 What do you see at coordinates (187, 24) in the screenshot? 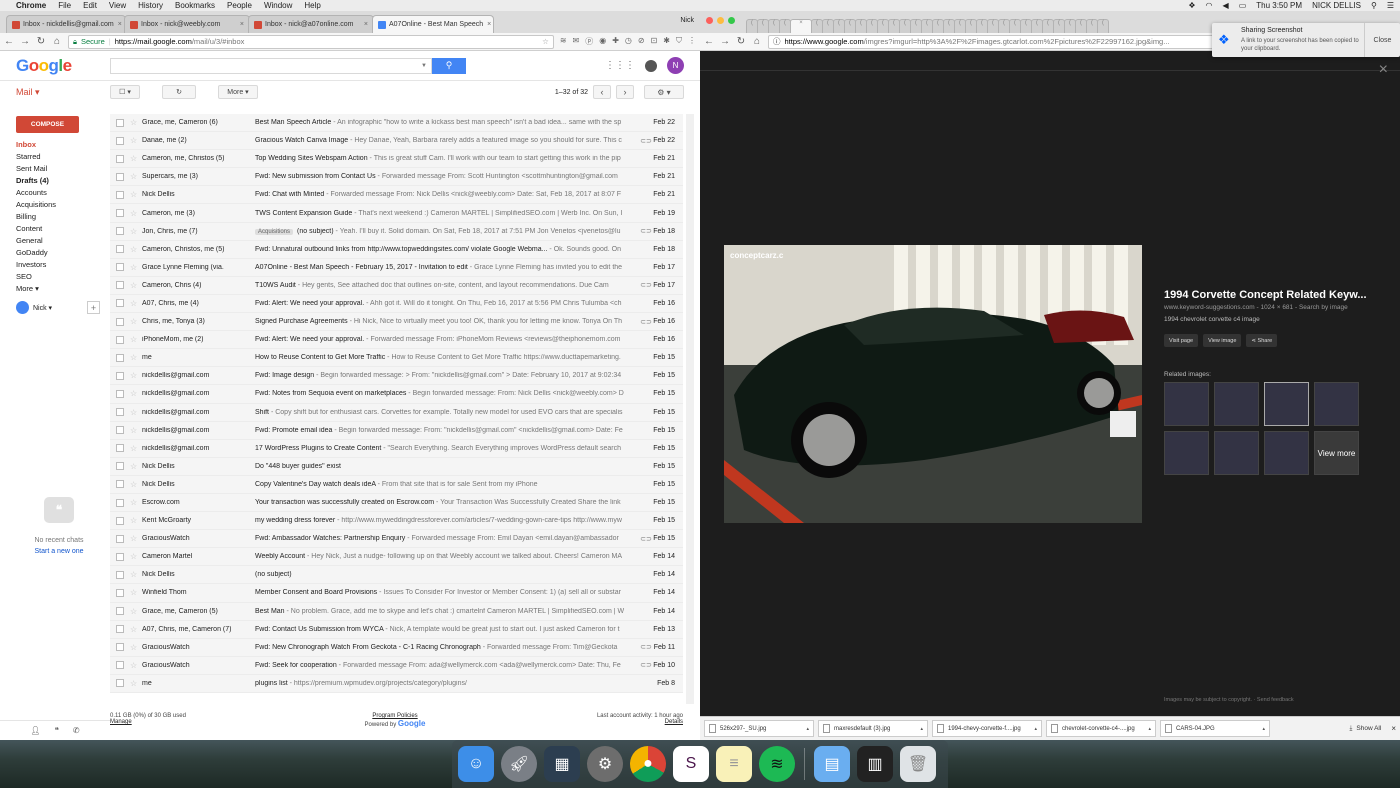
I see `tab-inbox-weebly: Inbox - nick@weebly.com ×` at bounding box center [187, 24].